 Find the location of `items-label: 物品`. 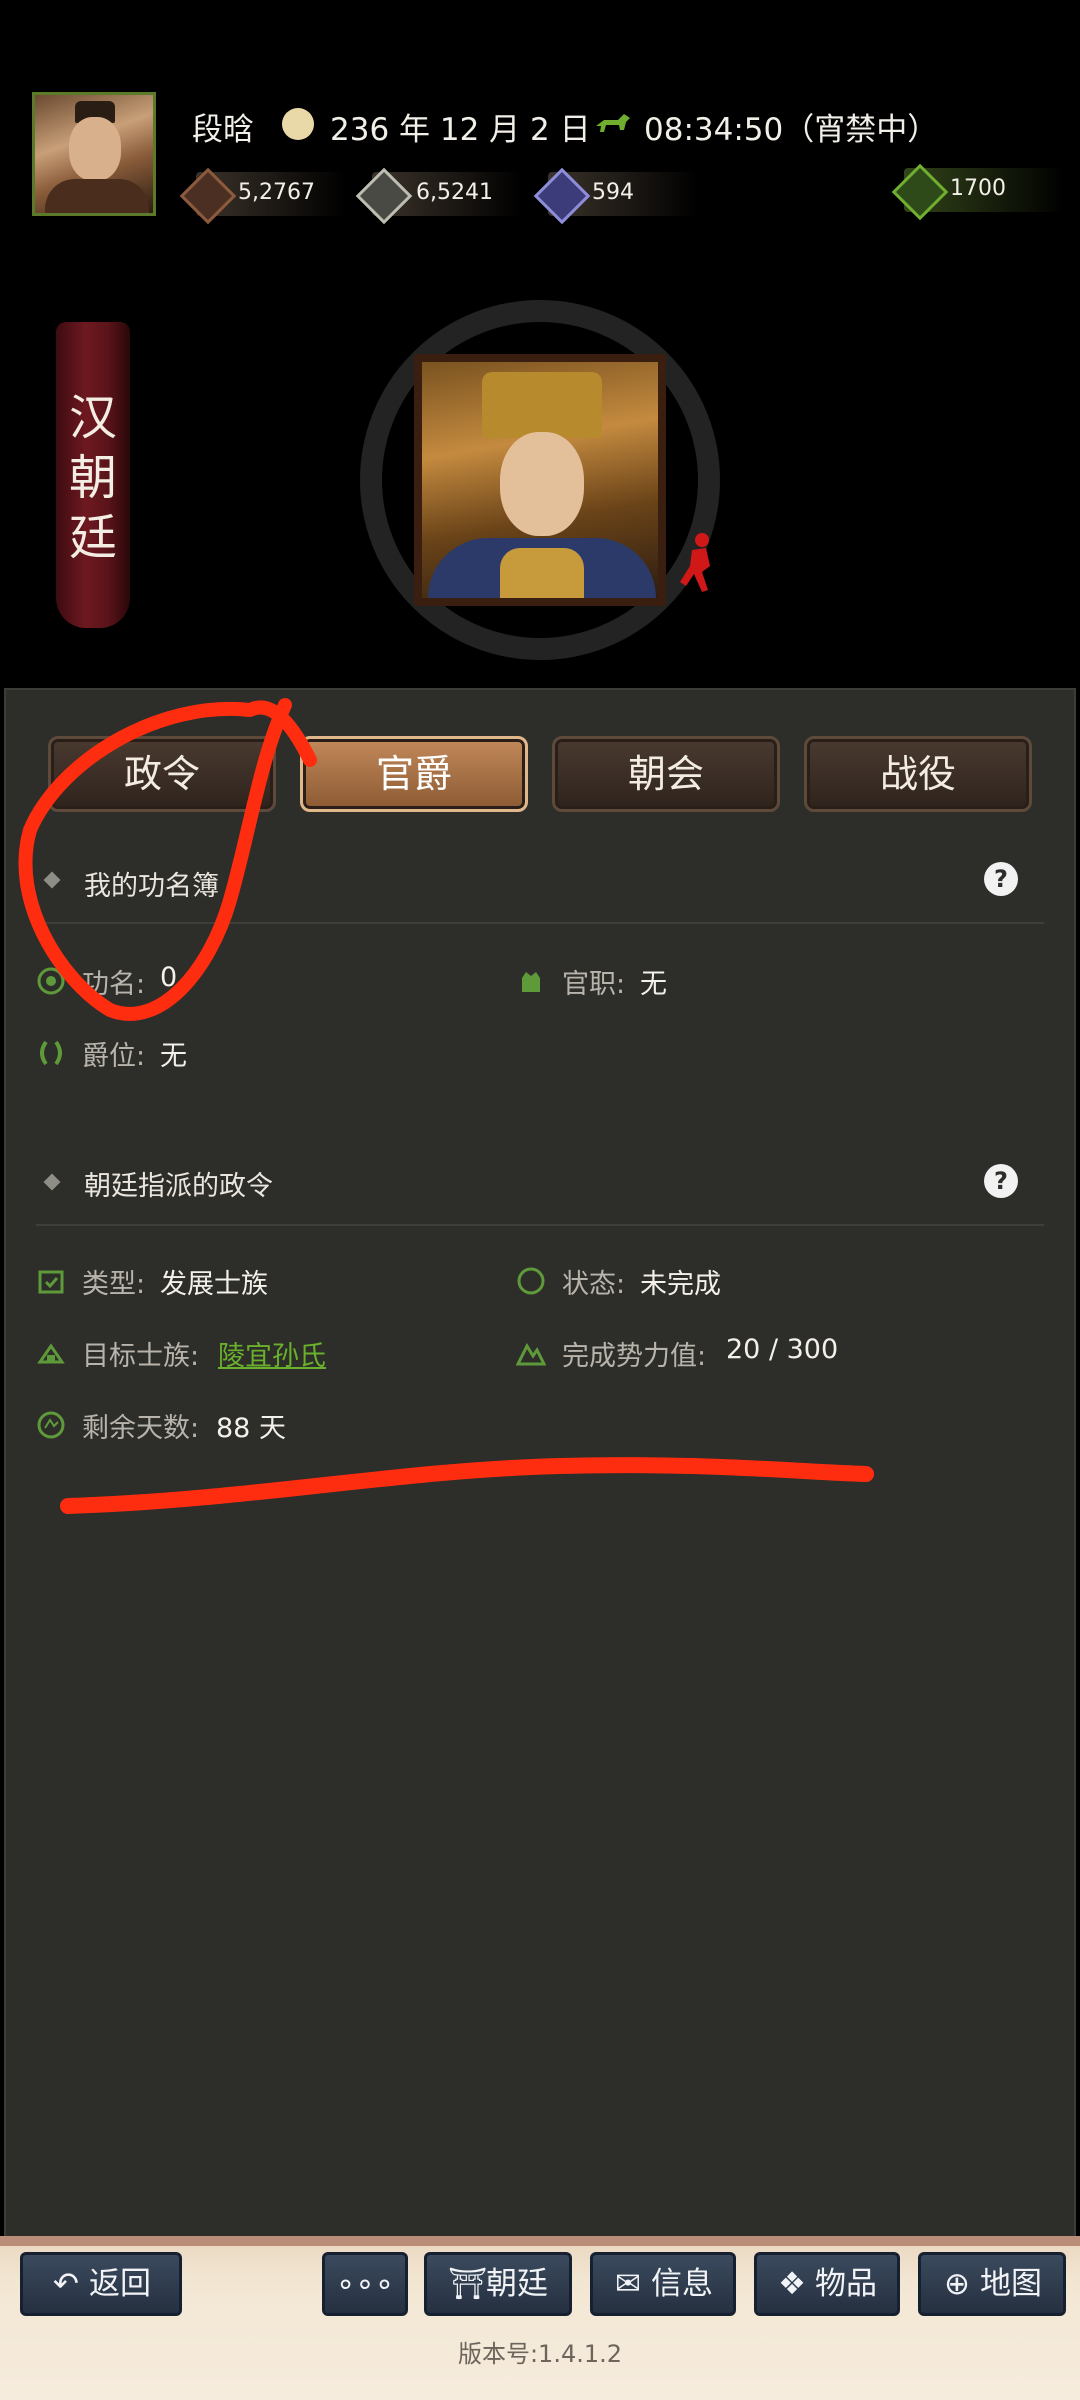

items-label: 物品 is located at coordinates (846, 2284).